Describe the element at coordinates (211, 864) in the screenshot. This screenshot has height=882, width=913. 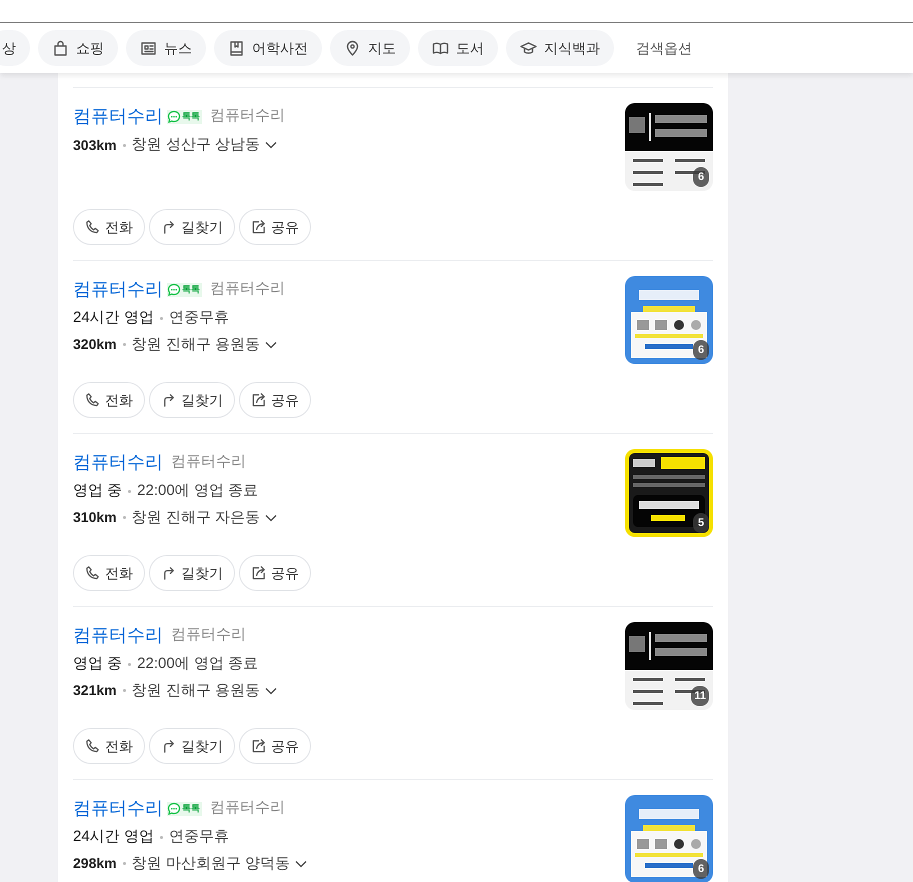
I see `address-label: 창원 마산회원구 양덕동` at that location.